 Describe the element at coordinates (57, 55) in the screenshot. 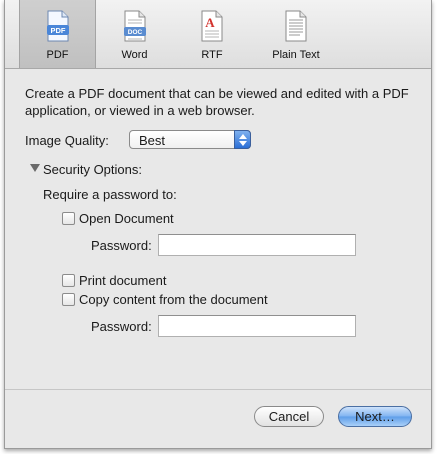

I see `tab-pdf-label: PDF` at that location.